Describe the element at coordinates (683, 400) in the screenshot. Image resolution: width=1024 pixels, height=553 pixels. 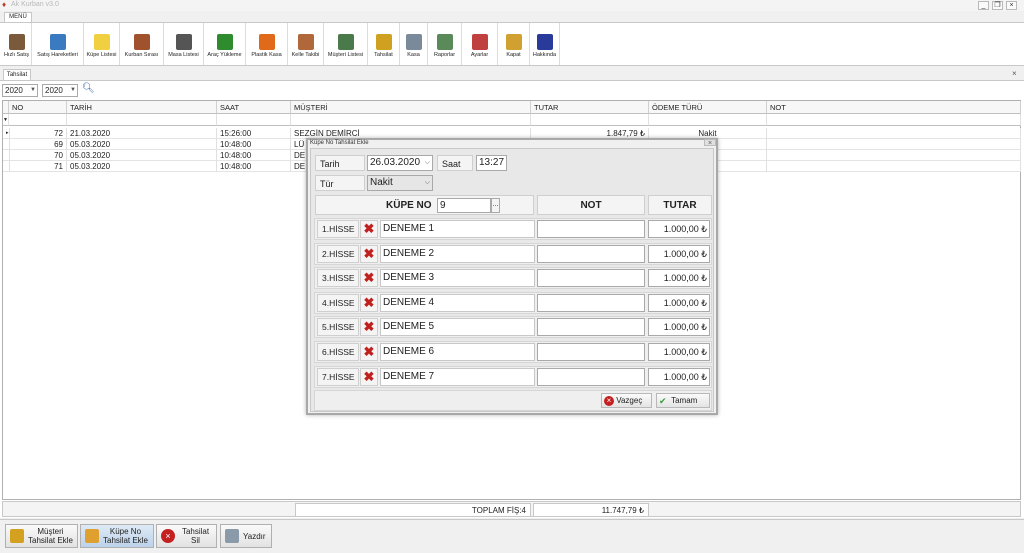
I see `ok-button: ✔ Tamam` at that location.